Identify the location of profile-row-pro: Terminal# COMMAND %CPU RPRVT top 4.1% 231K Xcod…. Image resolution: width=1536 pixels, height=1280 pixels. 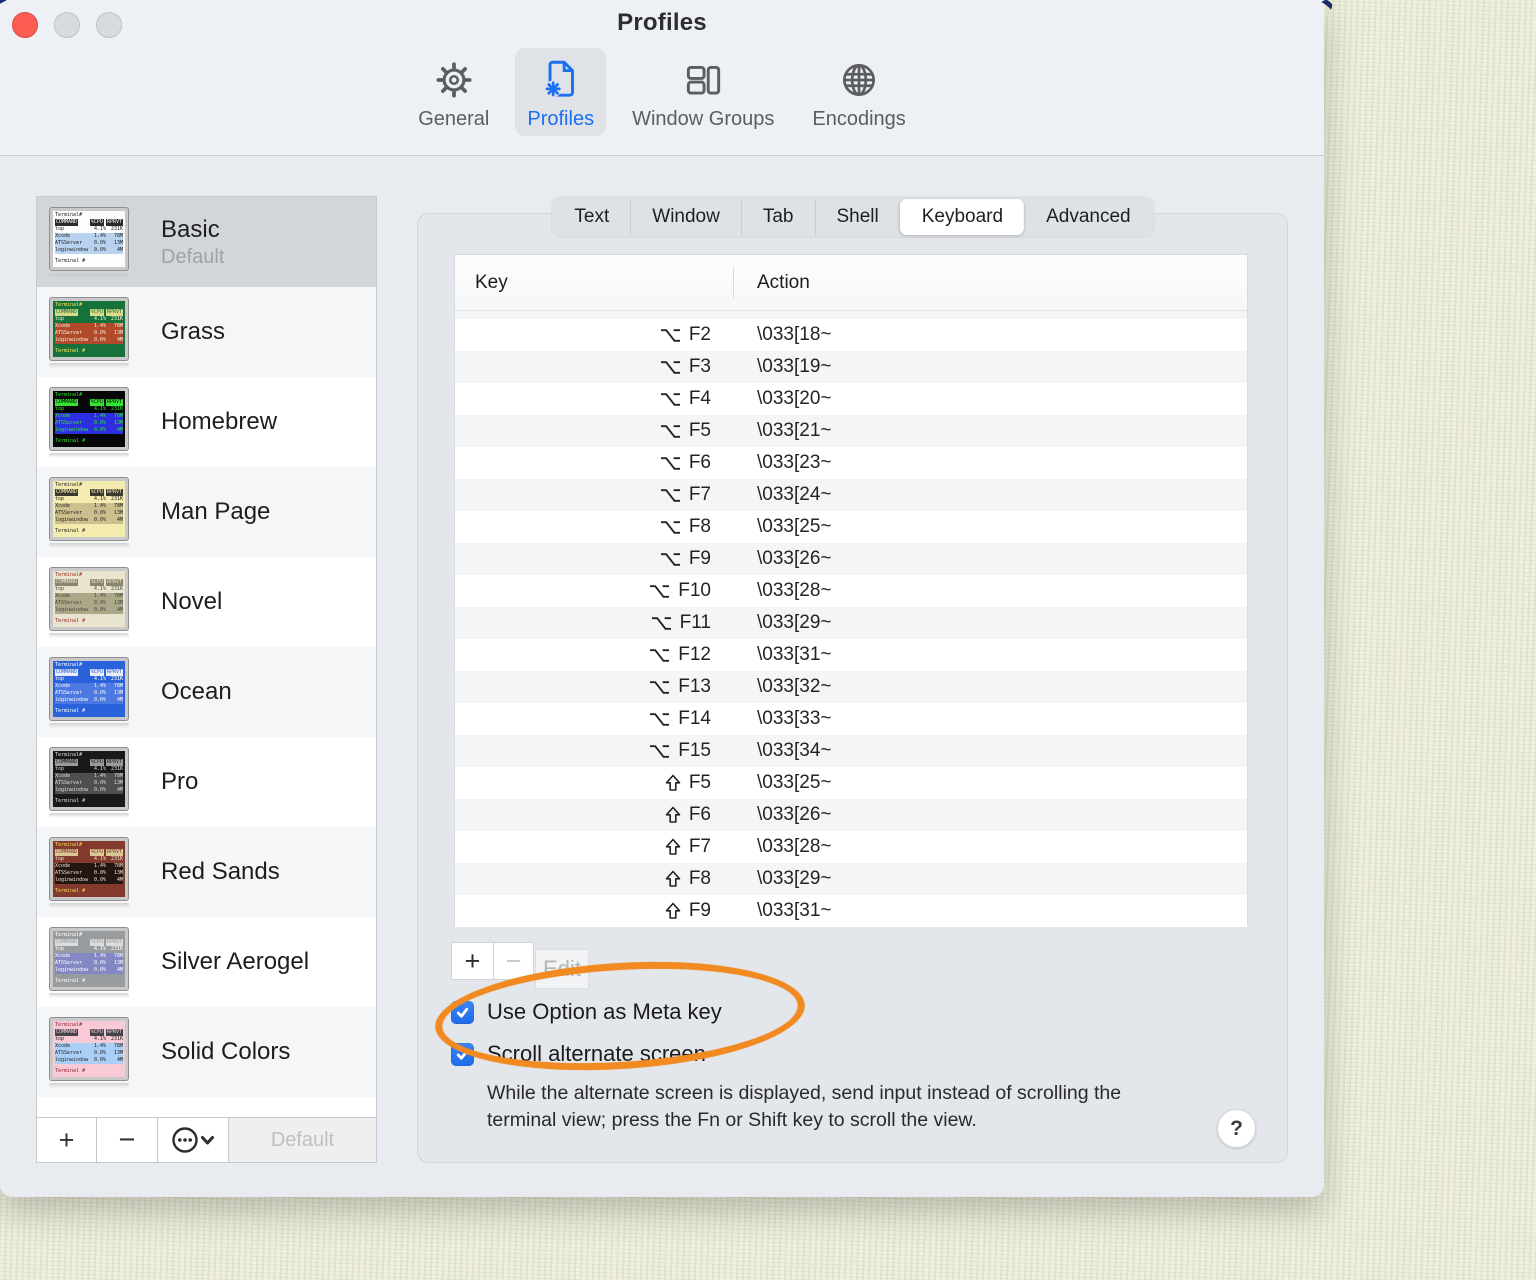
(206, 782).